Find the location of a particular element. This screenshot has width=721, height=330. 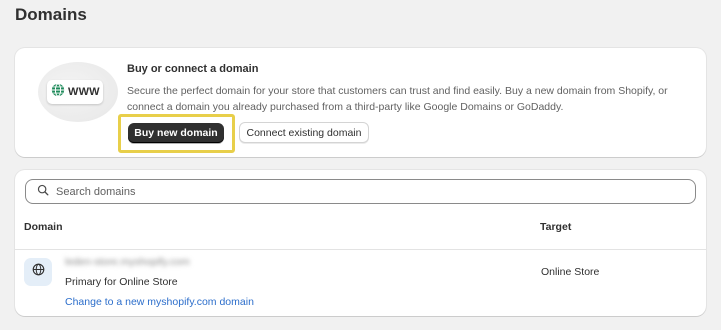

change-myshopify-domain-link: Change to a new myshopify.com domain is located at coordinates (159, 302).